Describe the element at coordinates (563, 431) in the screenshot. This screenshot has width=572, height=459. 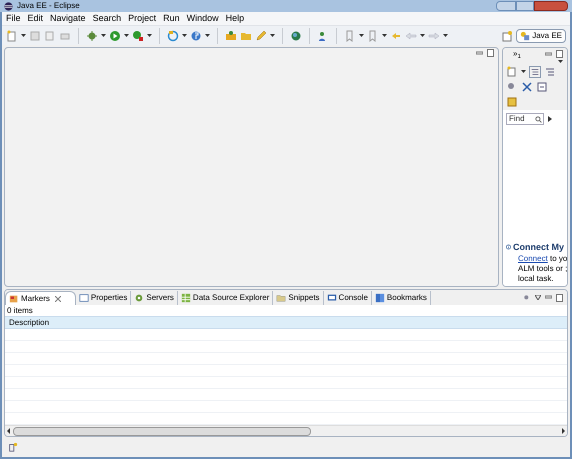
I see `scroll-right-icon` at that location.